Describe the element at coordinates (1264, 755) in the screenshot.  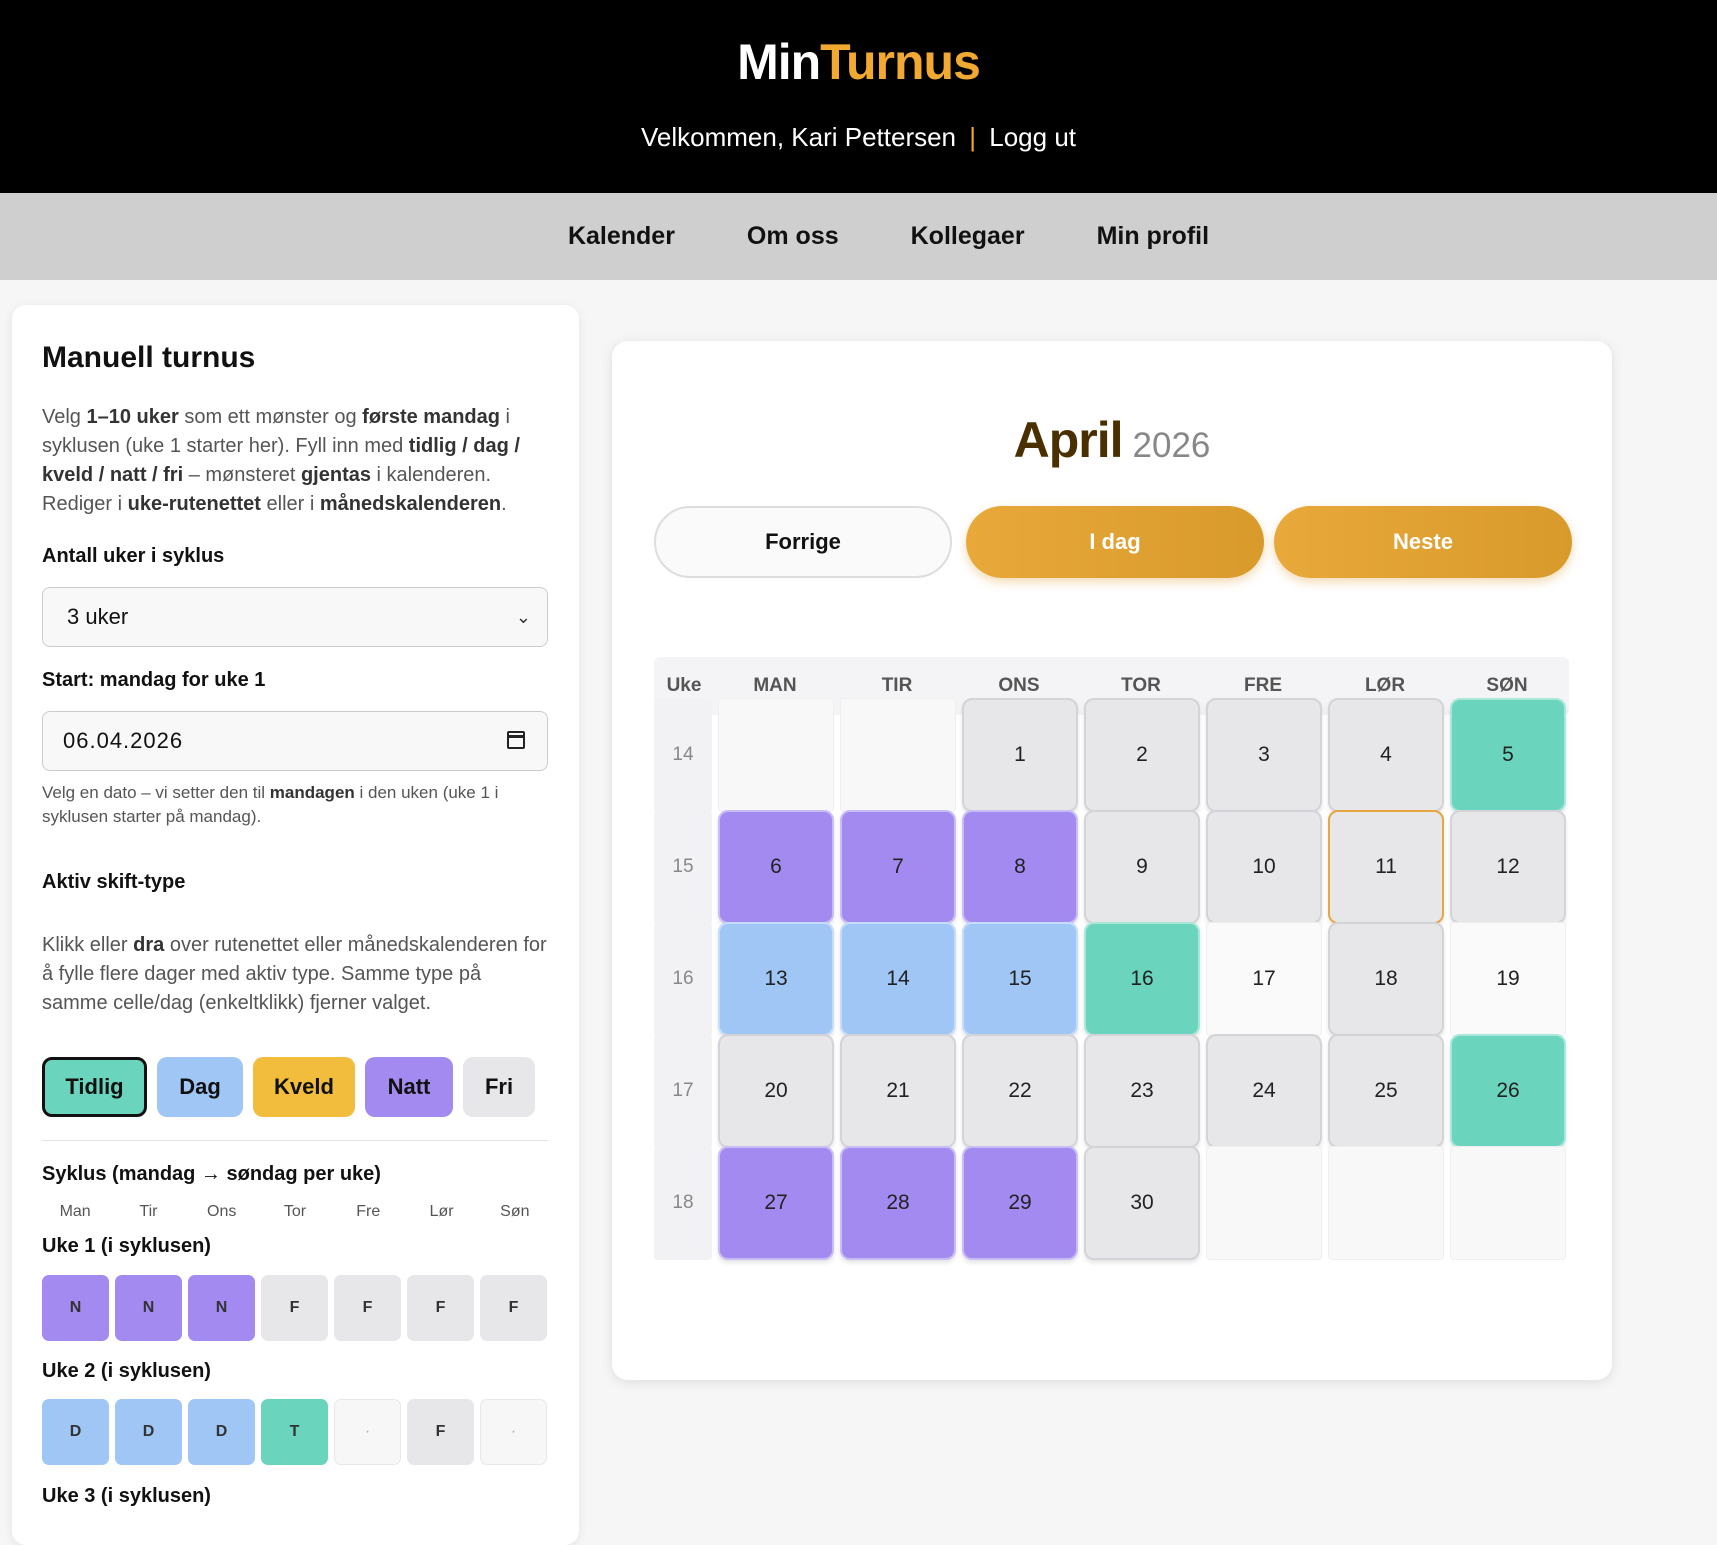
I see `calendar-day: 3` at that location.